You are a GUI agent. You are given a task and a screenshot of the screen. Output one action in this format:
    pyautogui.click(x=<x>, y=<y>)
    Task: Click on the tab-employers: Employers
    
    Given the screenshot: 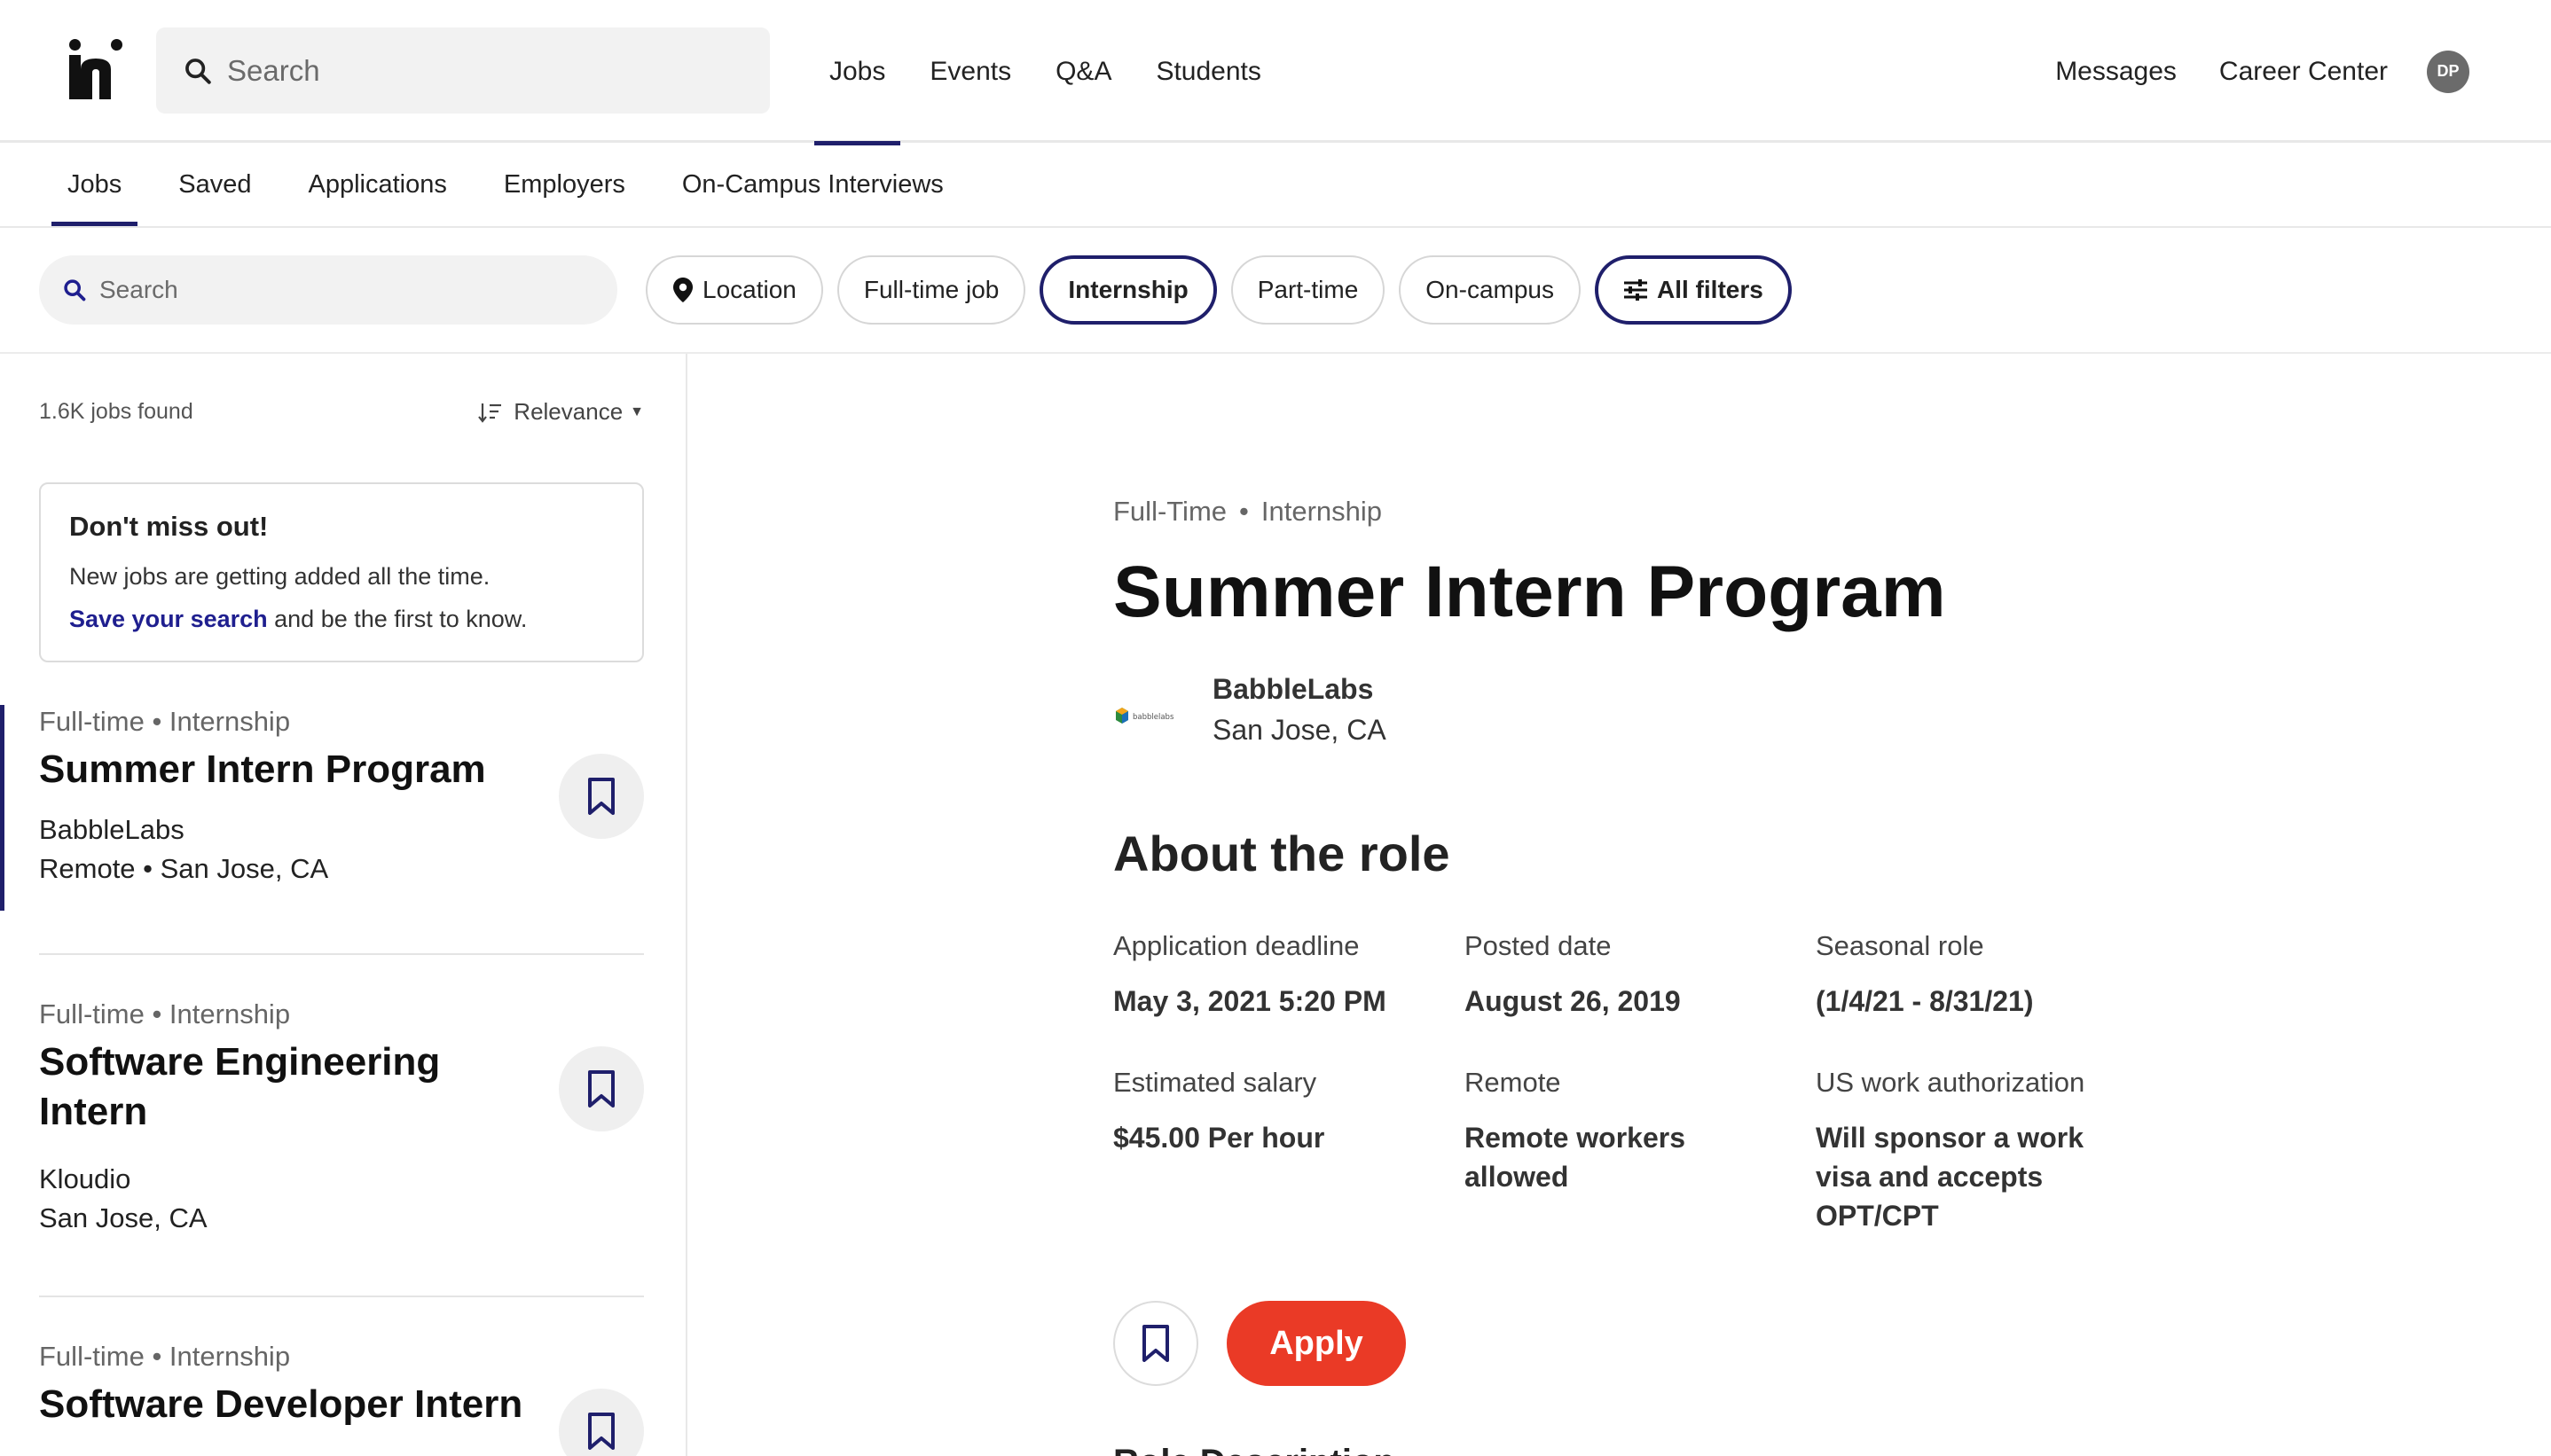 What is the action you would take?
    pyautogui.click(x=564, y=184)
    